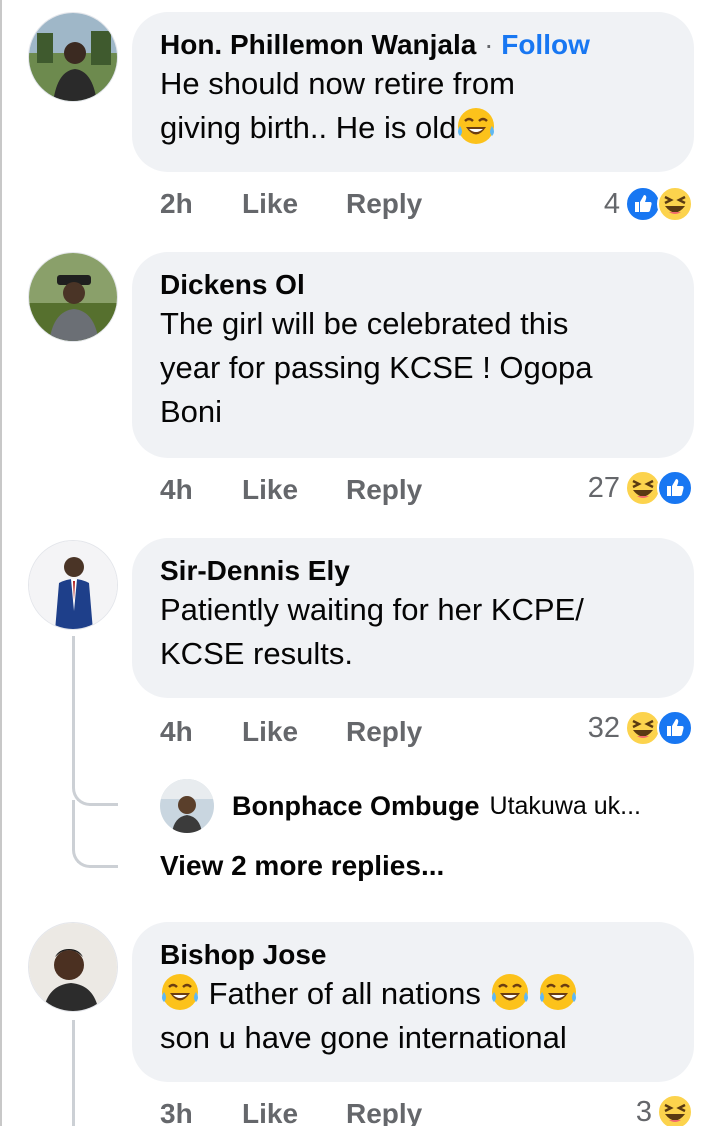 This screenshot has height=1126, width=720. Describe the element at coordinates (643, 1110) in the screenshot. I see `reaction-count: 3` at that location.